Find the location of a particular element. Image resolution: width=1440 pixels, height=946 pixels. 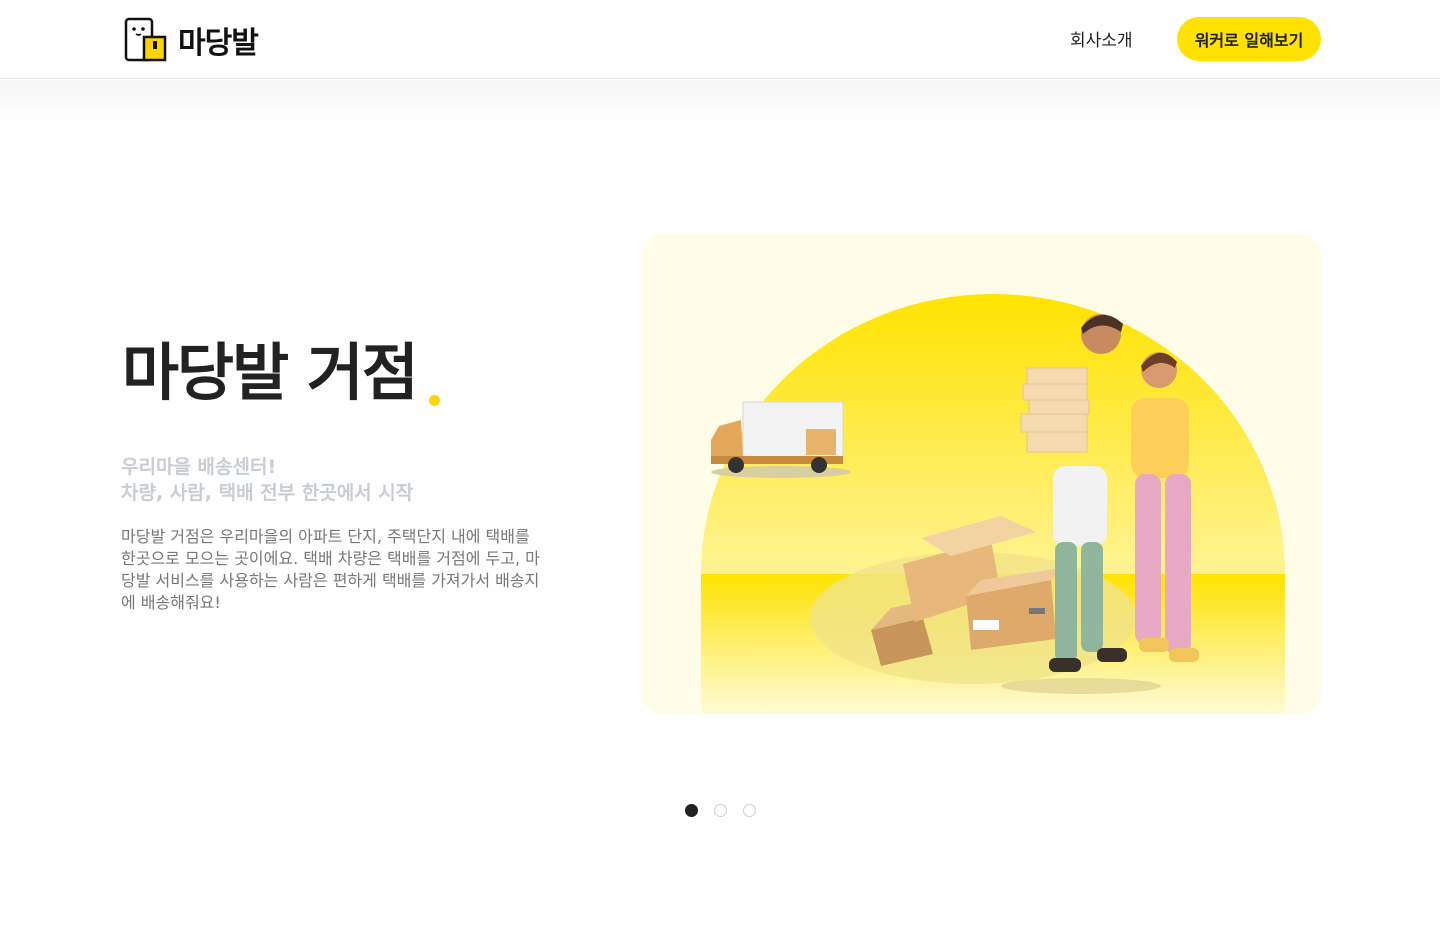

title-accent-dot is located at coordinates (434, 400).